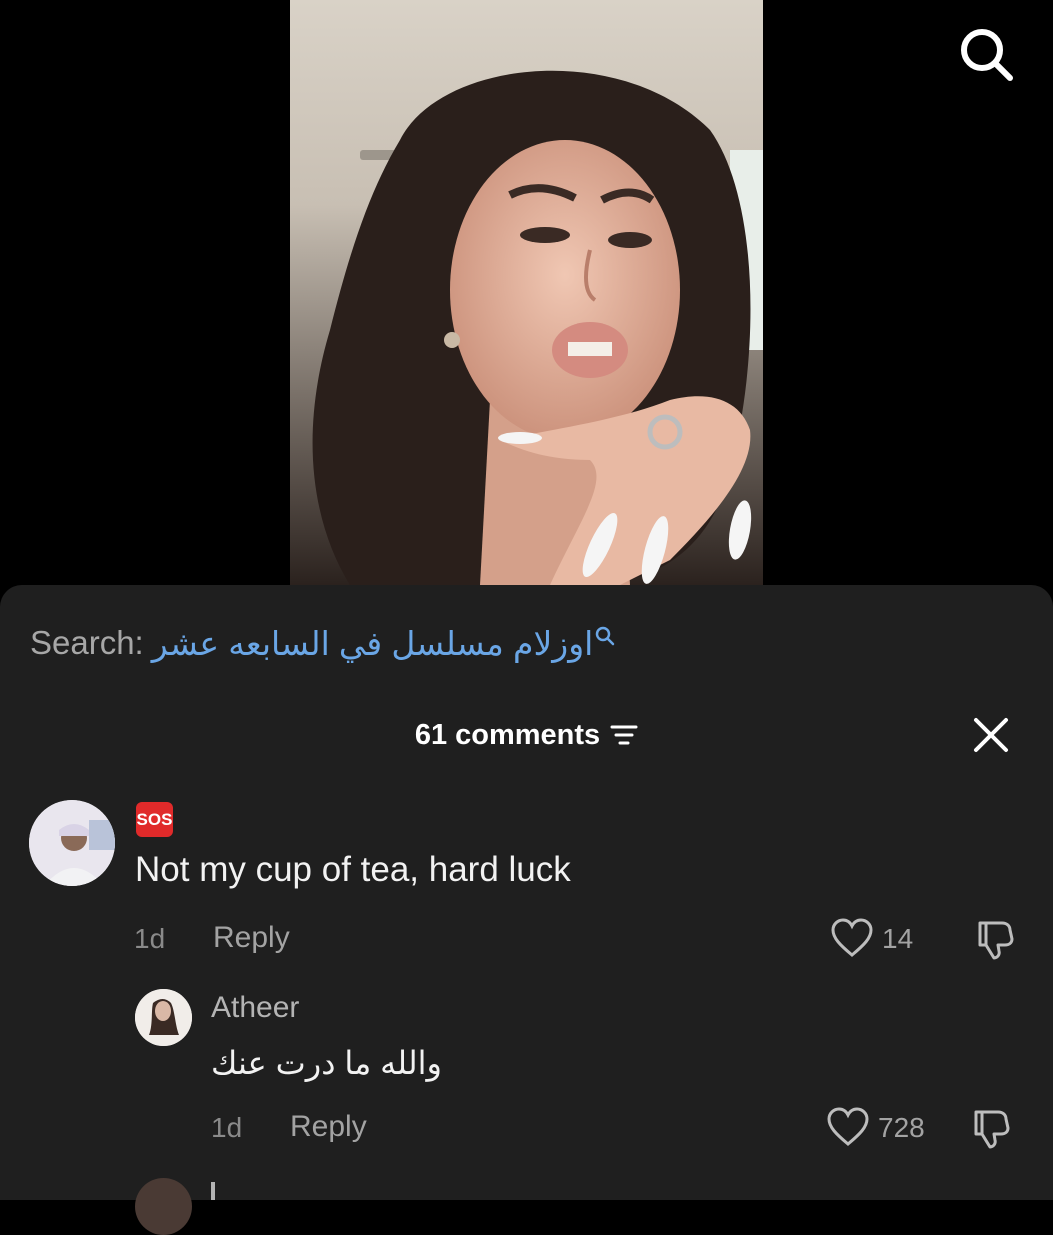 The height and width of the screenshot is (1235, 1053). Describe the element at coordinates (150, 938) in the screenshot. I see `comment-time: 1d` at that location.